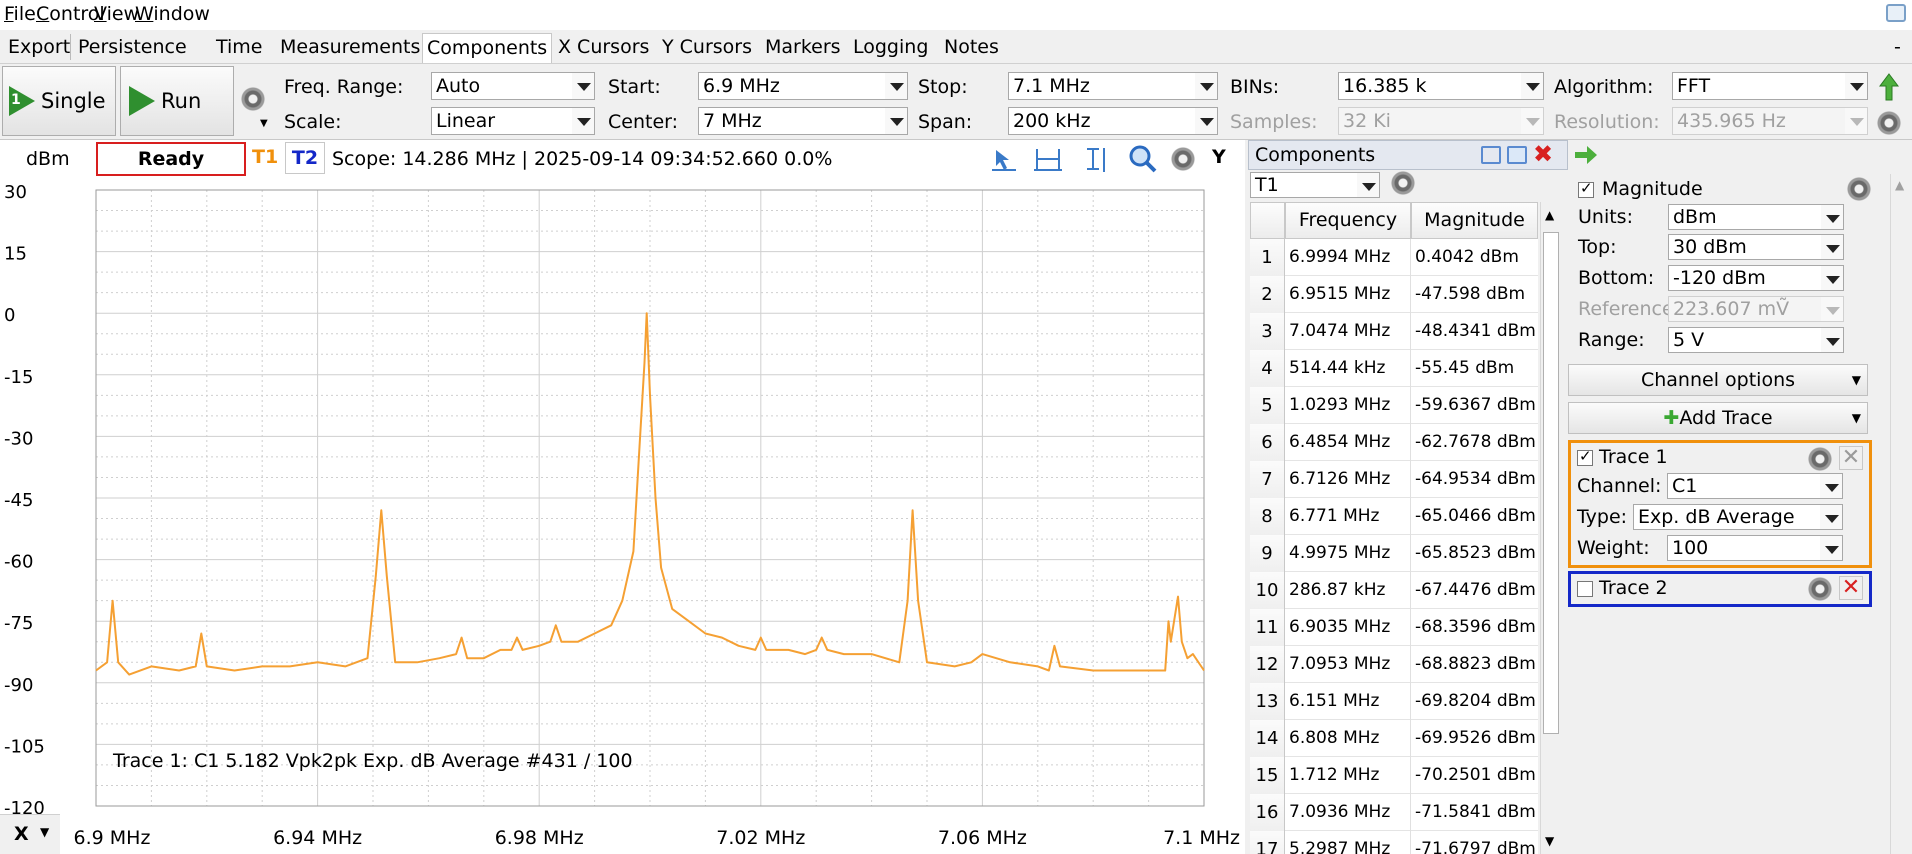 The width and height of the screenshot is (1912, 854). I want to click on table-row: 6 6.4854 MHz -62.7678 dBm, so click(1394, 442).